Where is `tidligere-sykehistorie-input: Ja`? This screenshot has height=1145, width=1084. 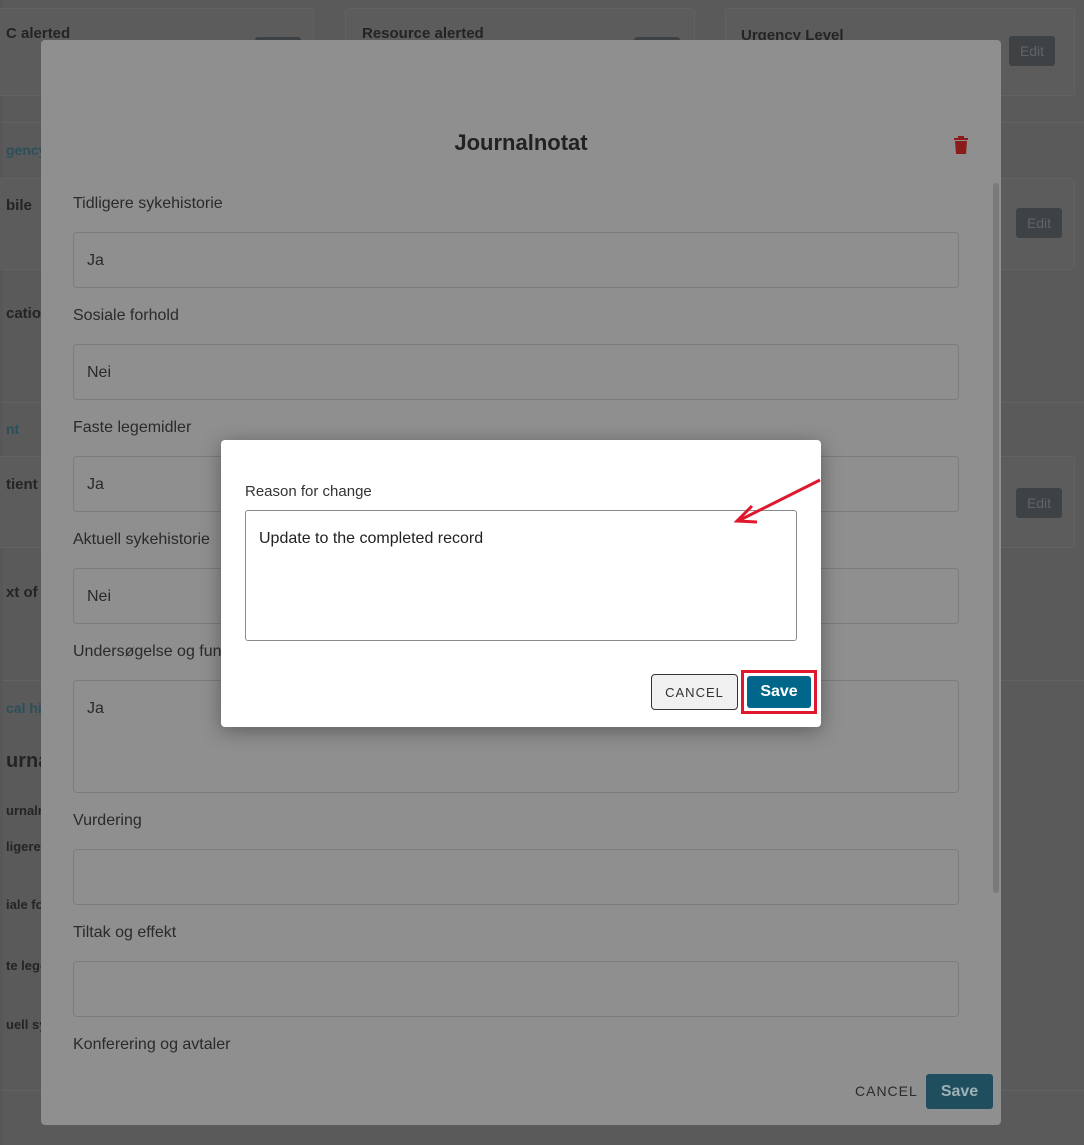 tidligere-sykehistorie-input: Ja is located at coordinates (516, 260).